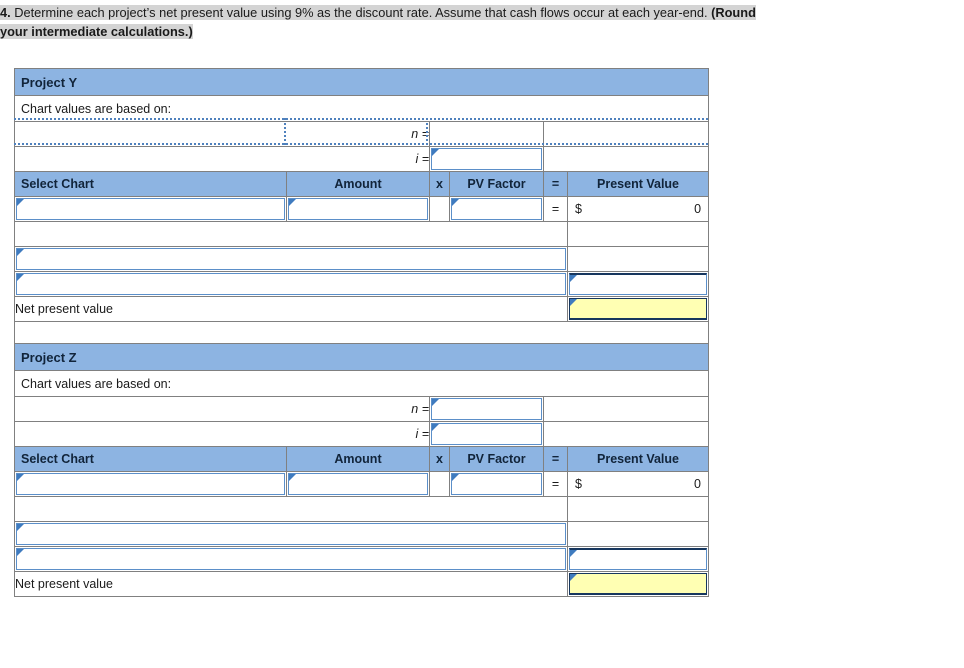  I want to click on project-z-i-input, so click(486, 434).